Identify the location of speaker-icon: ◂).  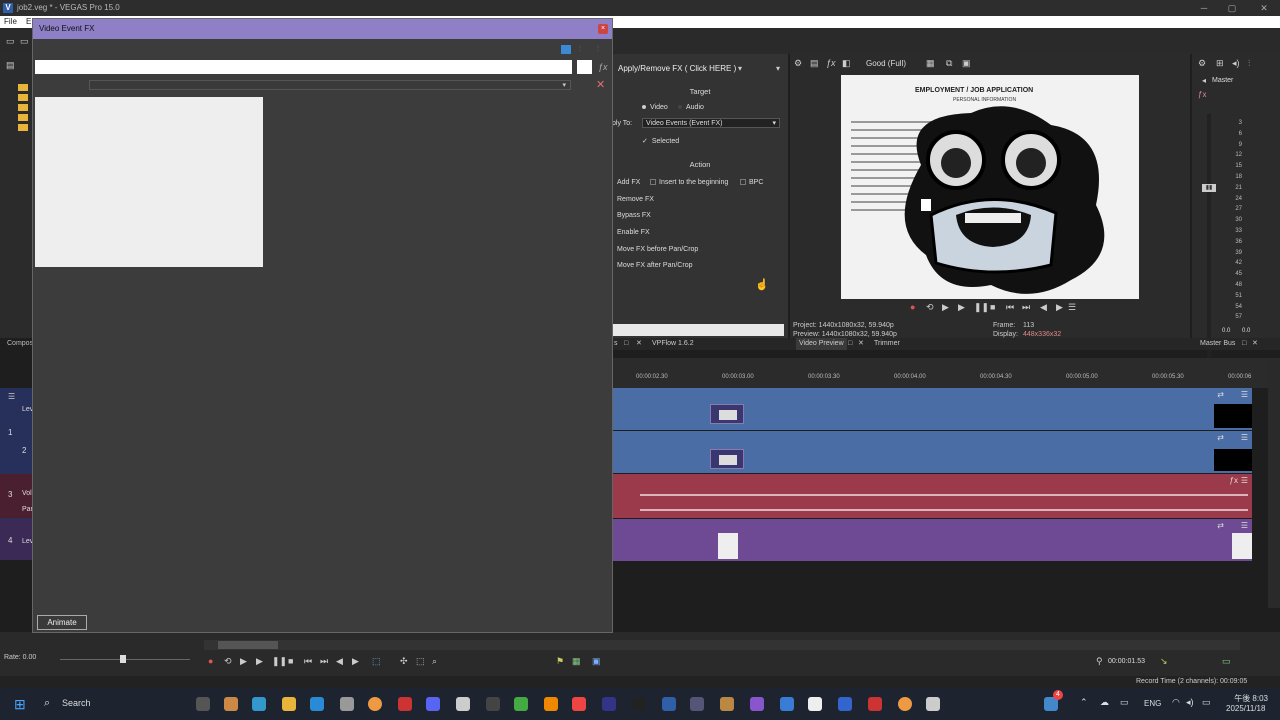
(1190, 702).